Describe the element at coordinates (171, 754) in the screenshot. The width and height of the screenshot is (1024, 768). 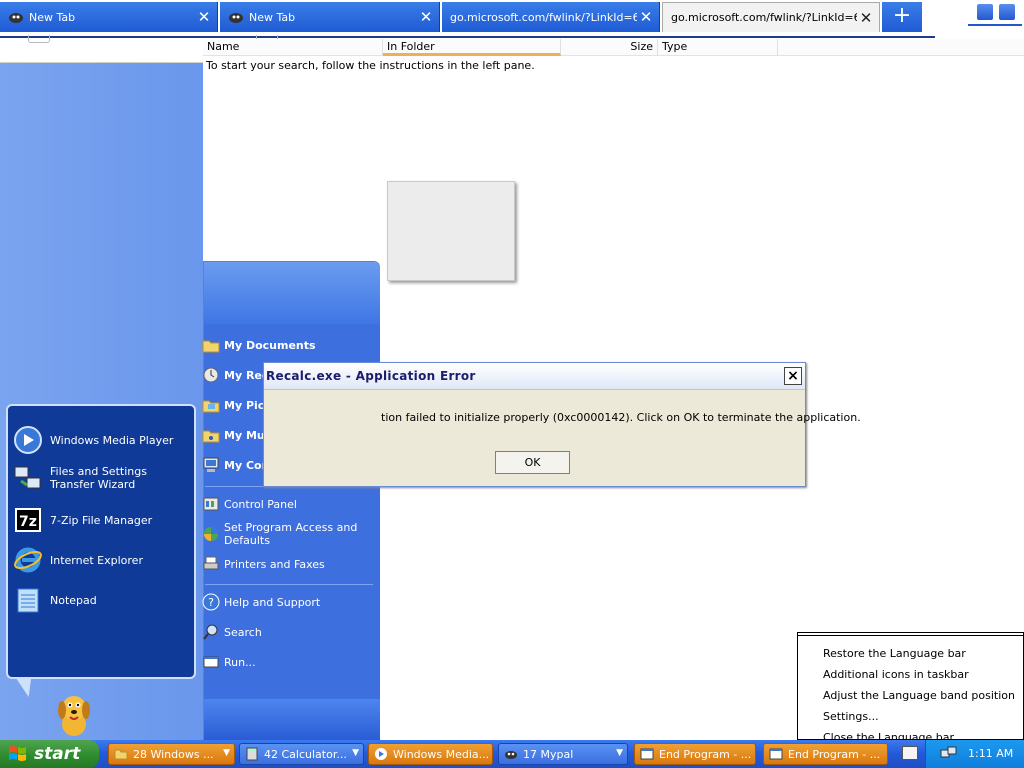
I see `taskbar-button-windows-explorer: 28 Windows ... ▼` at that location.